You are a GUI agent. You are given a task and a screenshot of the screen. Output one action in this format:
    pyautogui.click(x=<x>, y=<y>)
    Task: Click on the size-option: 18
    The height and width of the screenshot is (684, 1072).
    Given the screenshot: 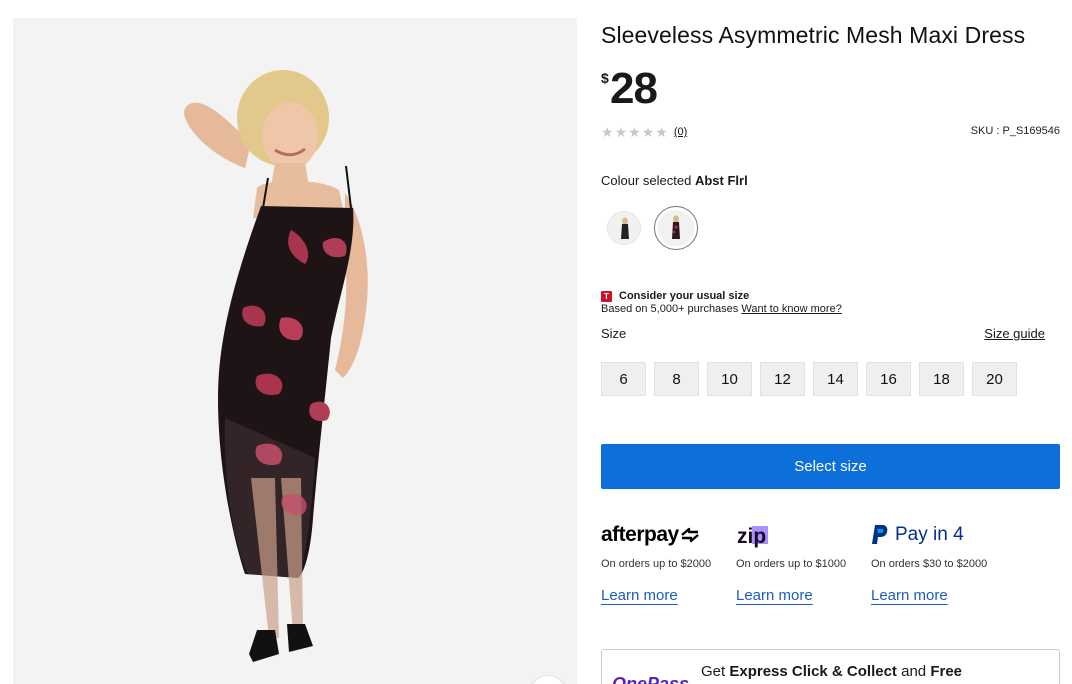 What is the action you would take?
    pyautogui.click(x=941, y=379)
    